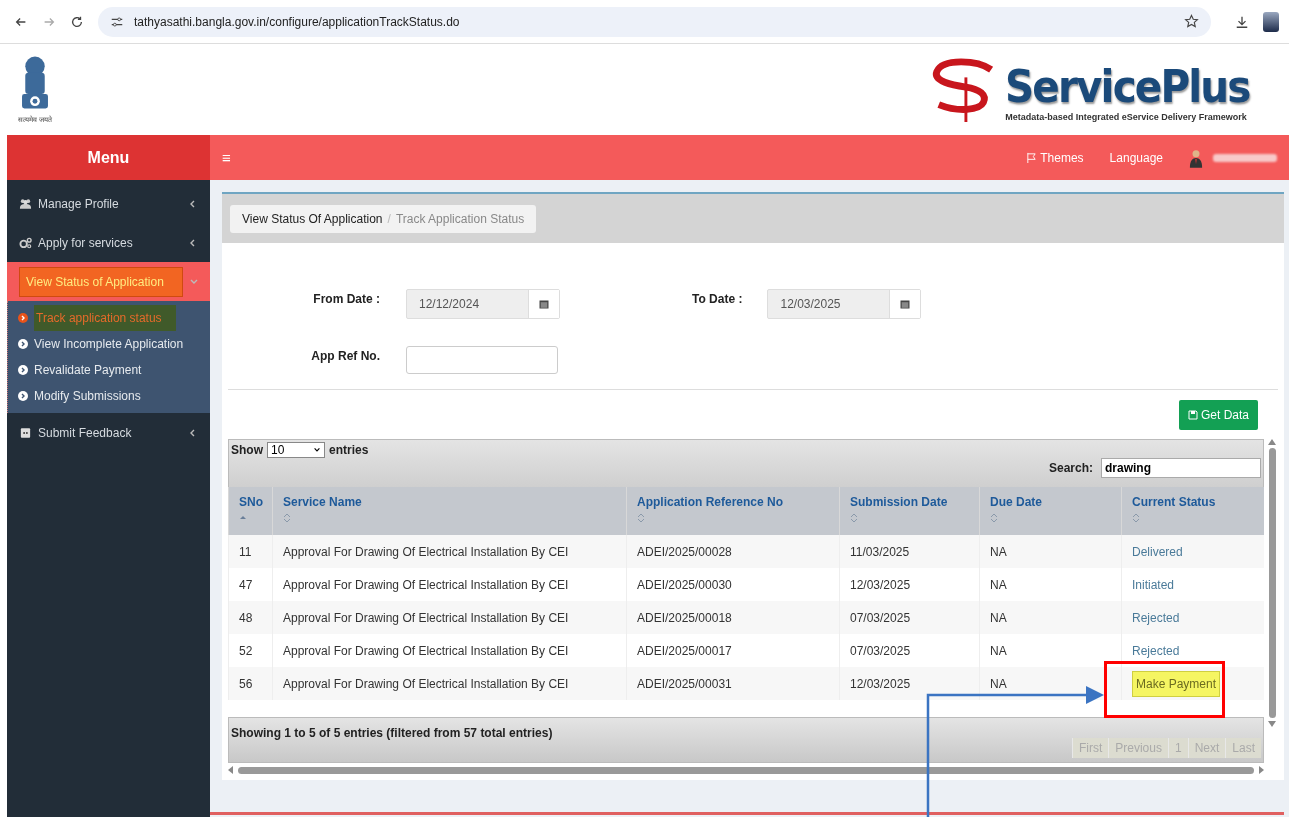 The height and width of the screenshot is (817, 1289). What do you see at coordinates (844, 304) in the screenshot?
I see `to-date-field: 12/03/2025` at bounding box center [844, 304].